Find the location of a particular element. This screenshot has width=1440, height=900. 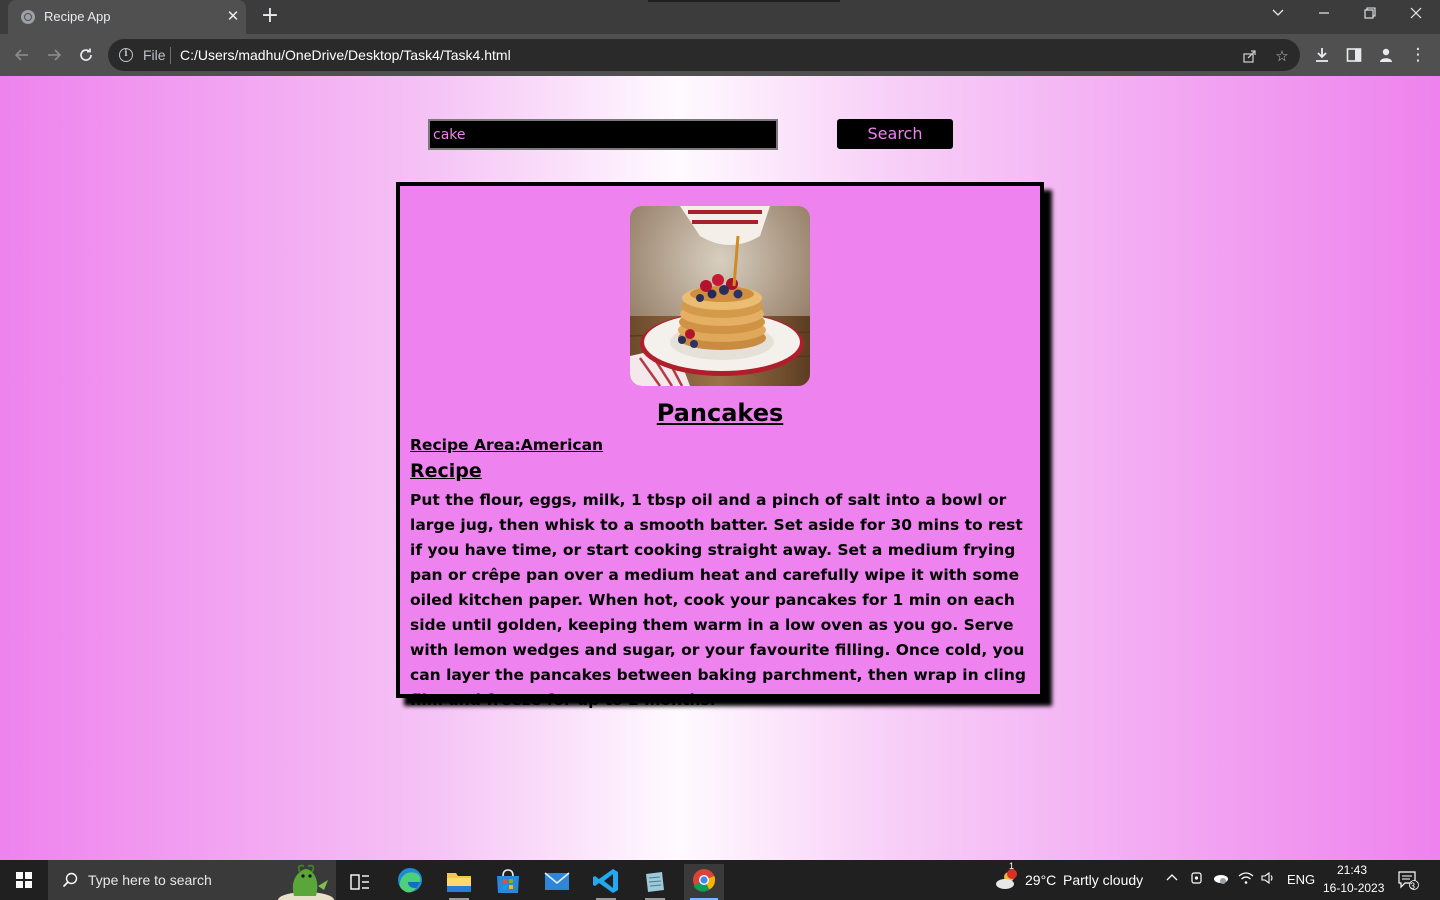

recipe-heading: Recipe is located at coordinates (446, 471).